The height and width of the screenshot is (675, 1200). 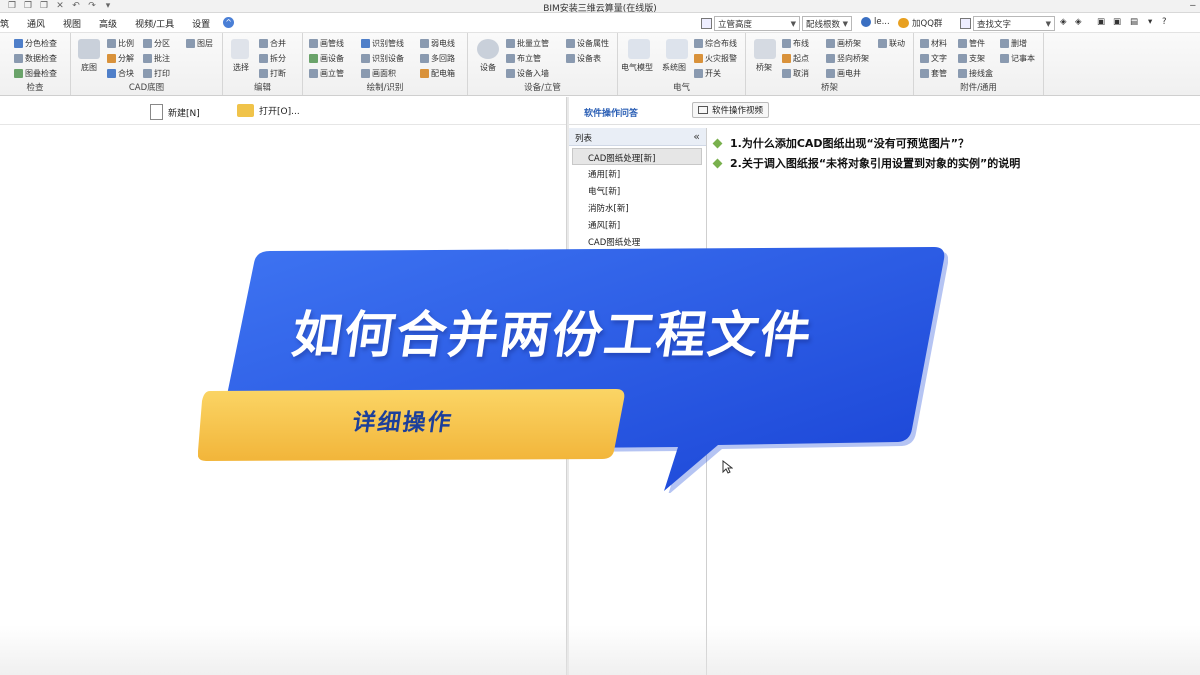 What do you see at coordinates (827, 23) in the screenshot?
I see `wire-count-combo: 配线根数 ▼` at bounding box center [827, 23].